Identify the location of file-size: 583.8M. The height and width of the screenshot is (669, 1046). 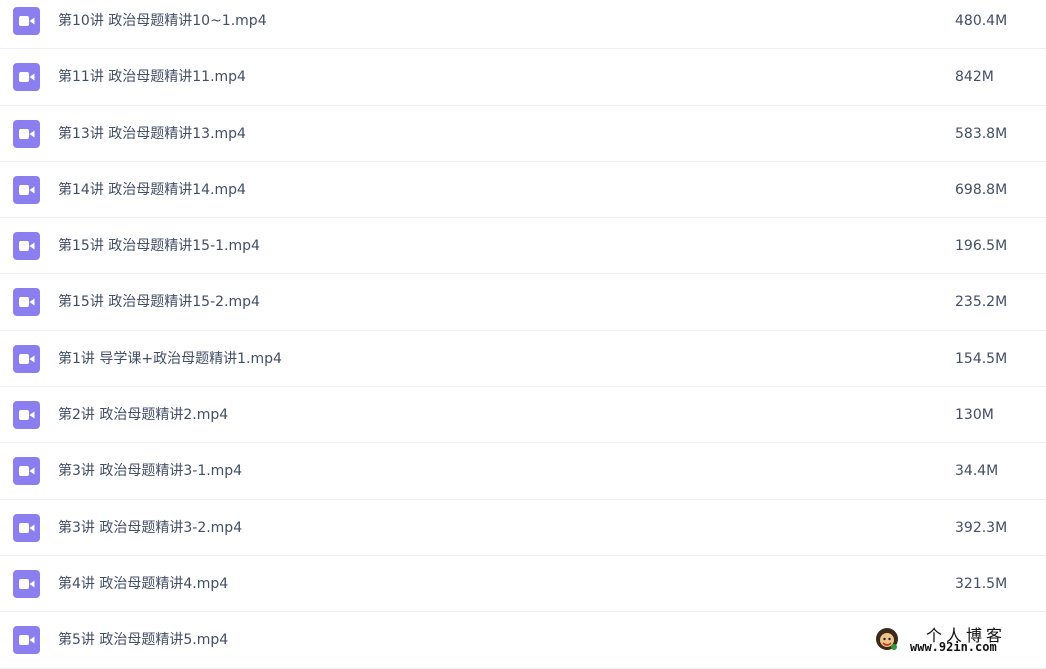
(981, 133).